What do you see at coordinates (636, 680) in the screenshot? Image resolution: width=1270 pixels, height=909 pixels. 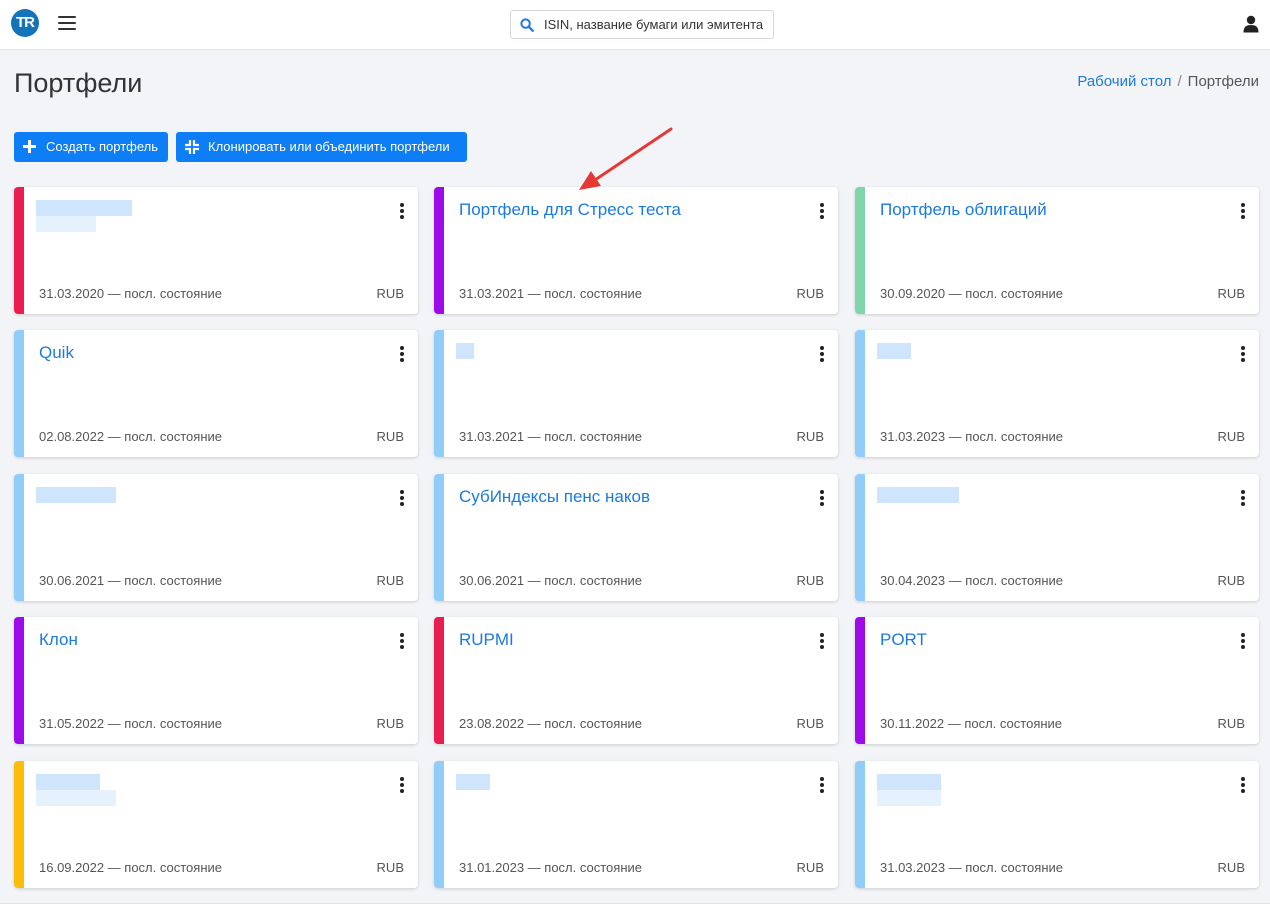 I see `portfolio-card: RUPMI 23.08.2022 — посл. состояние RUB` at bounding box center [636, 680].